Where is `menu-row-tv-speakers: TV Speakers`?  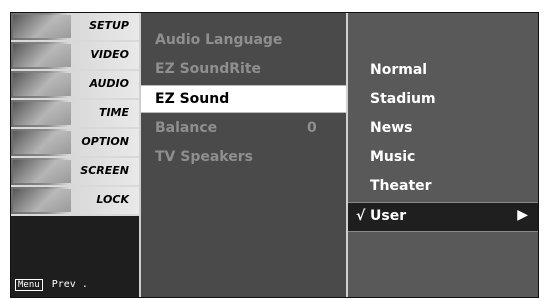
menu-row-tv-speakers: TV Speakers is located at coordinates (243, 157).